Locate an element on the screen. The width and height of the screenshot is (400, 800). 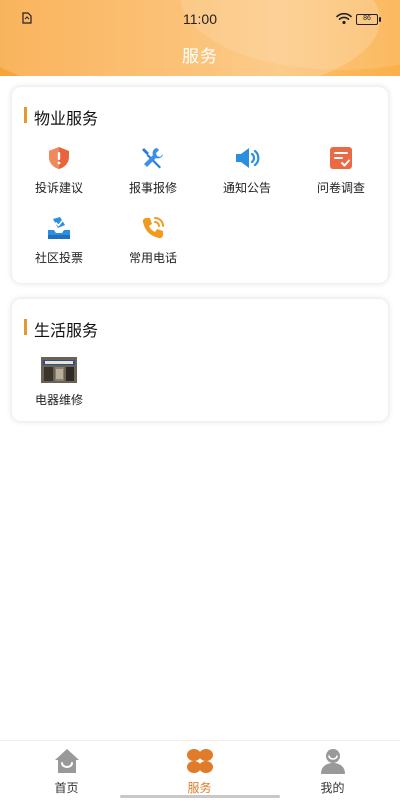
nav-label: 服务 is located at coordinates (199, 788).